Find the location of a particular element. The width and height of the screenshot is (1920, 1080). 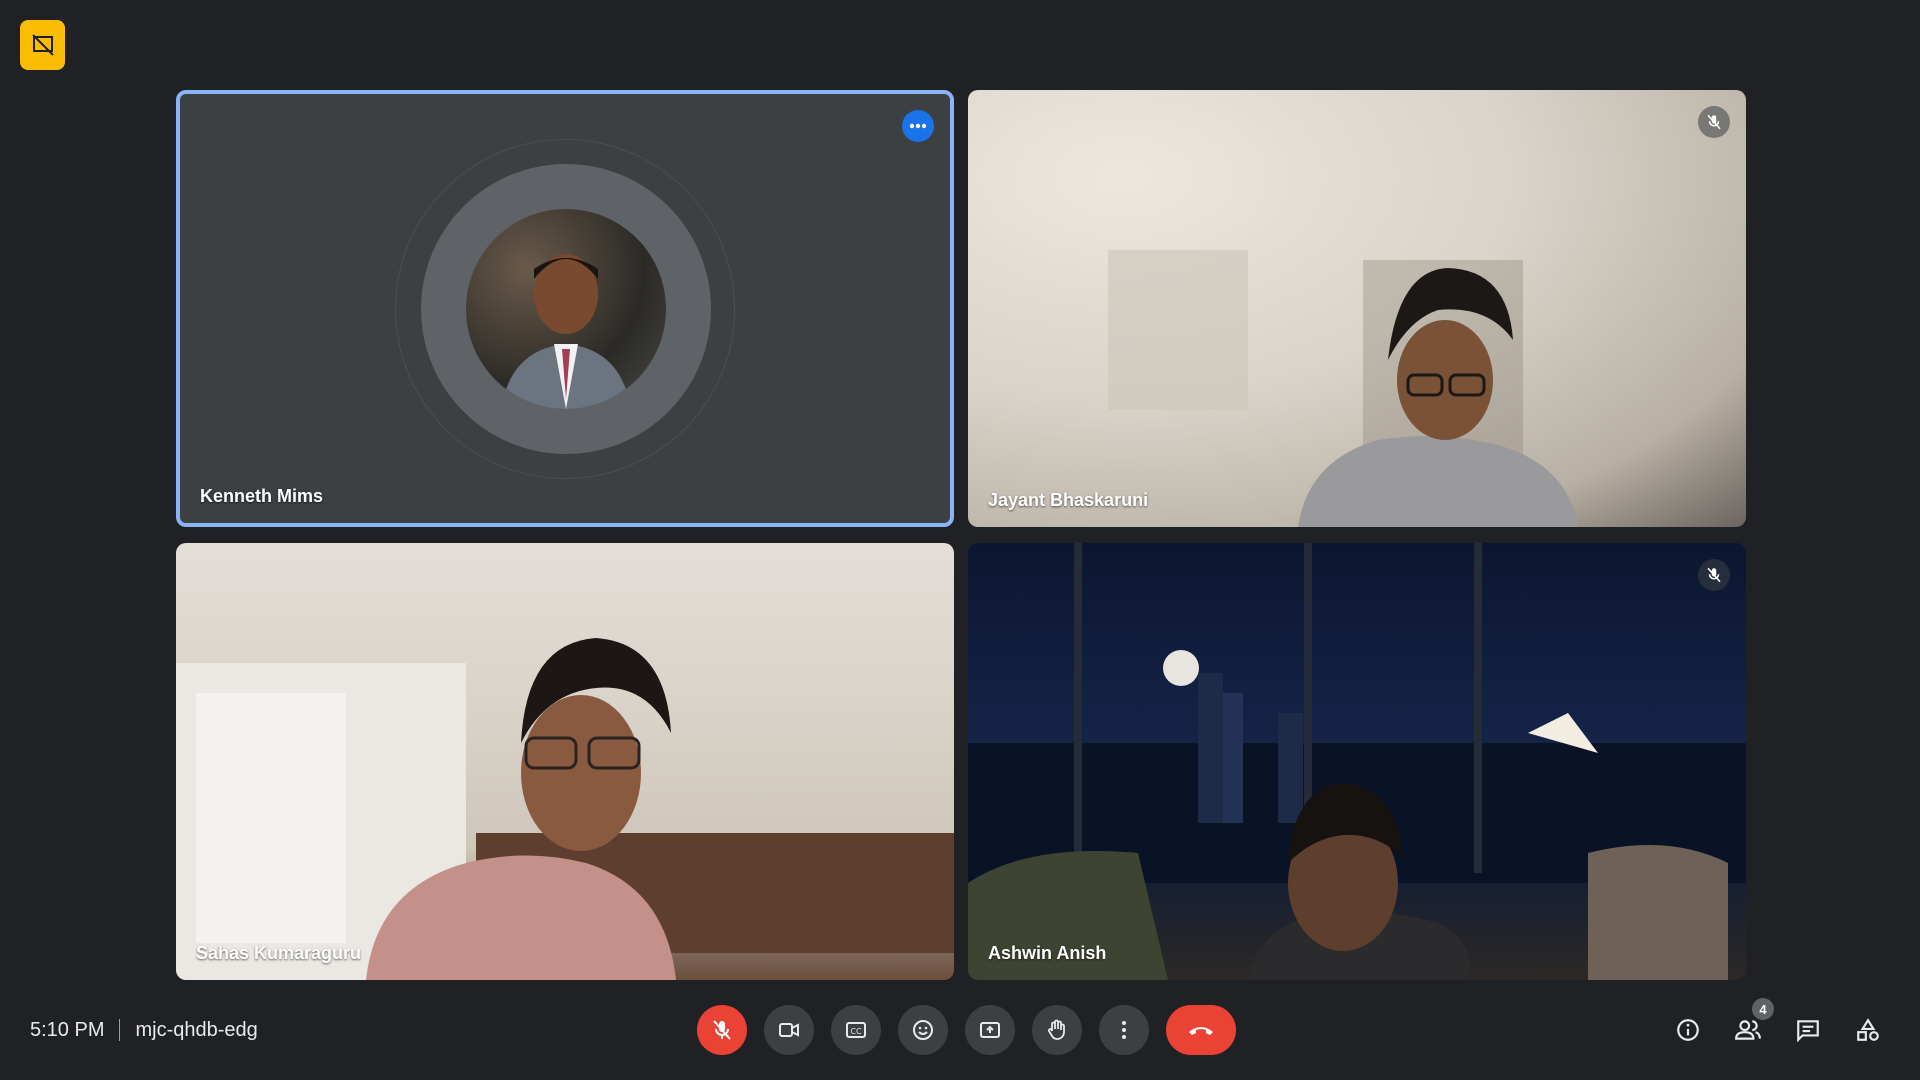

chat-icon is located at coordinates (1808, 1031).